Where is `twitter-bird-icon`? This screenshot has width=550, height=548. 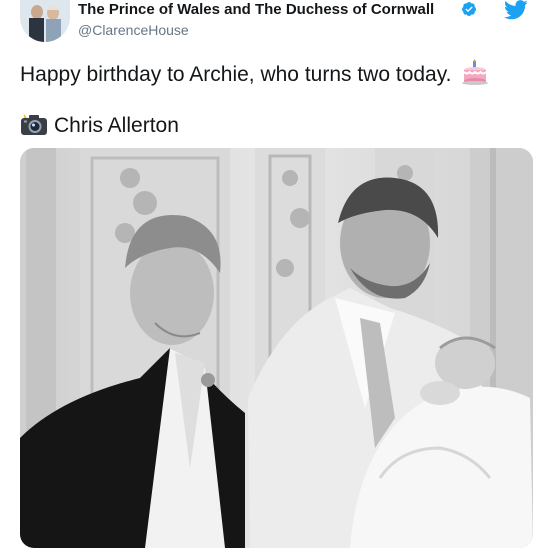 twitter-bird-icon is located at coordinates (516, 10).